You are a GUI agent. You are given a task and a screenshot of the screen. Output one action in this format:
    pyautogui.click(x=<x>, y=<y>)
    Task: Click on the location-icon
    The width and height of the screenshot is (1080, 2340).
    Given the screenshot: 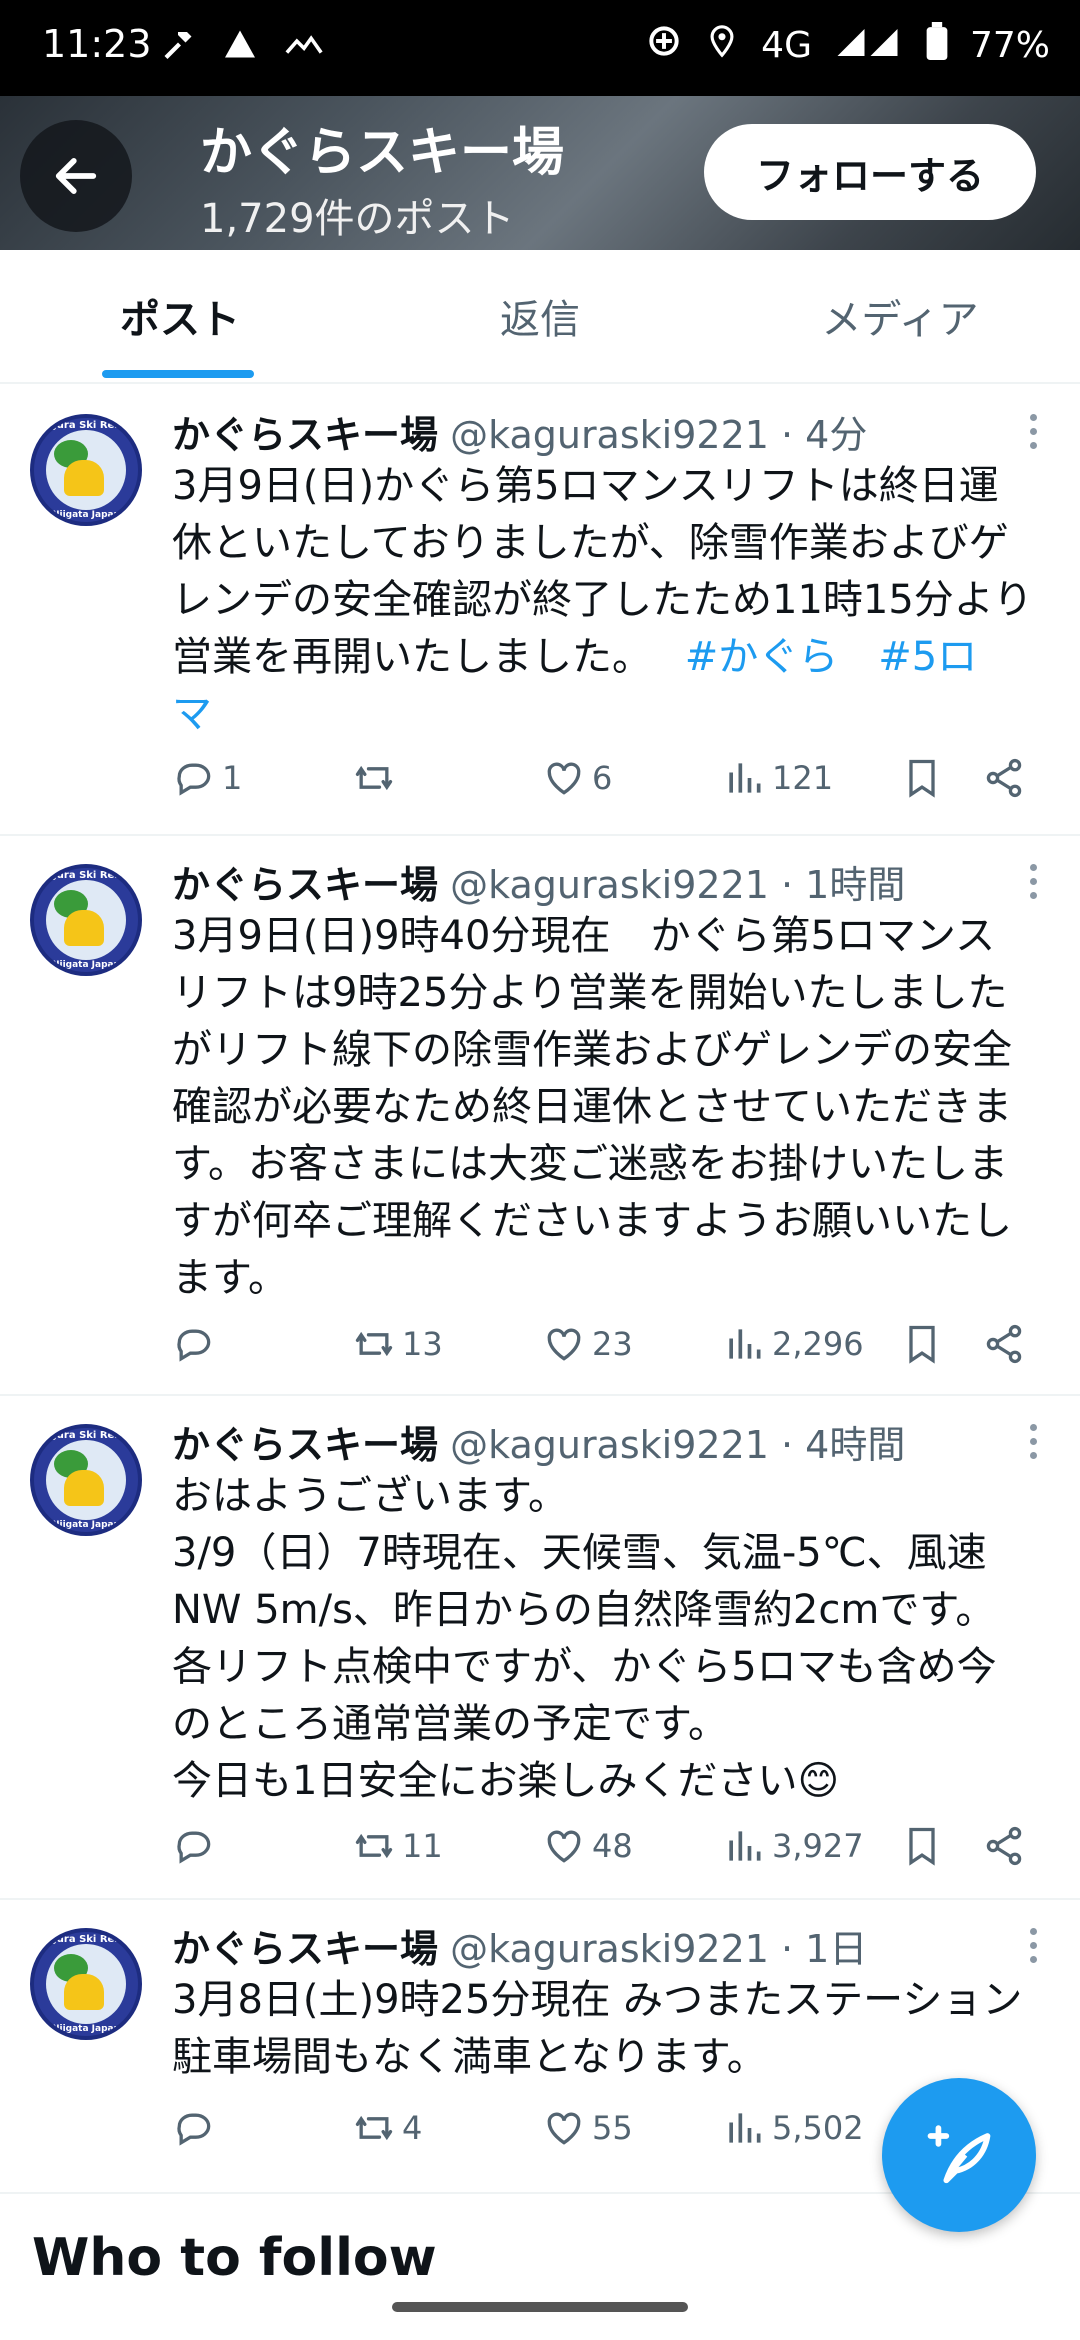 What is the action you would take?
    pyautogui.click(x=722, y=45)
    